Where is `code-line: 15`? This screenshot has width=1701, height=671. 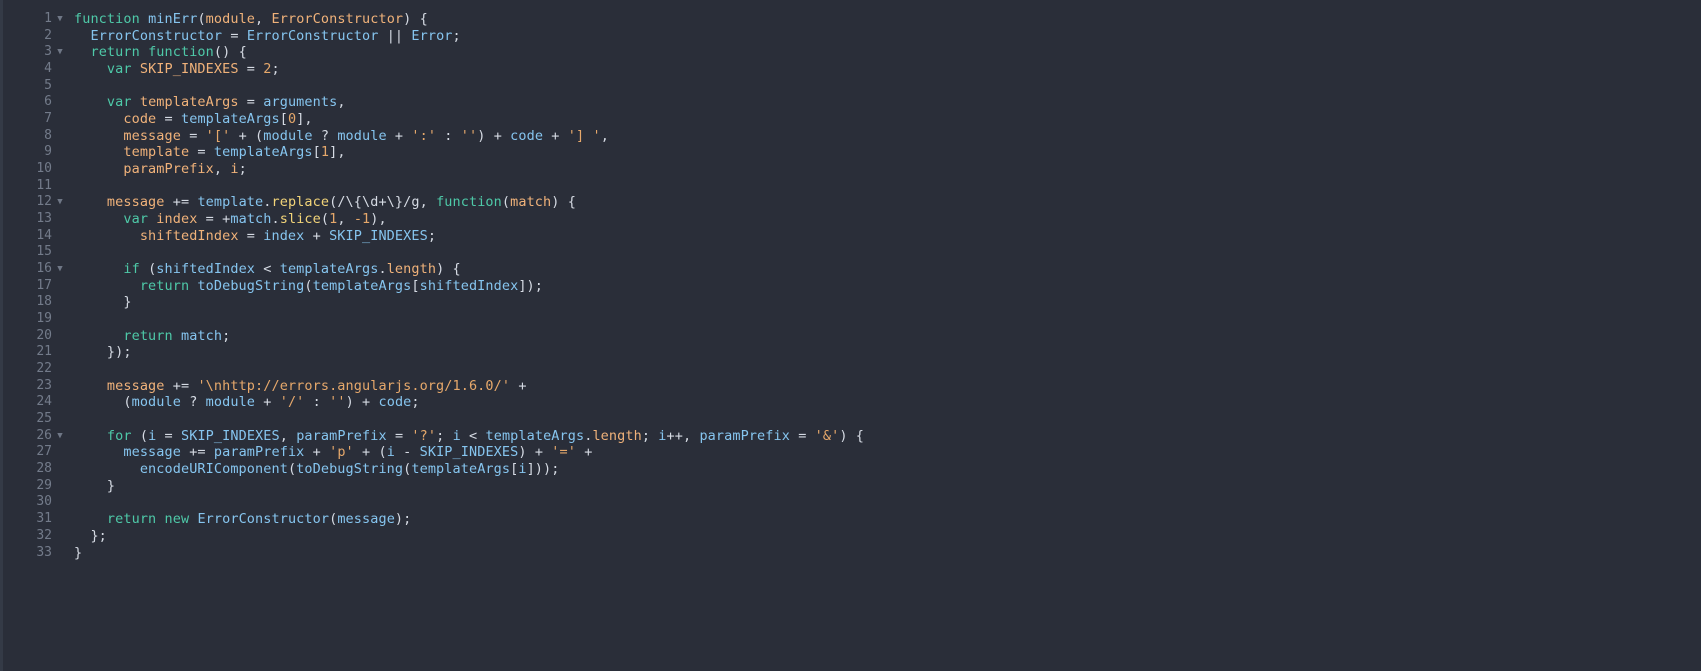 code-line: 15 is located at coordinates (850, 252).